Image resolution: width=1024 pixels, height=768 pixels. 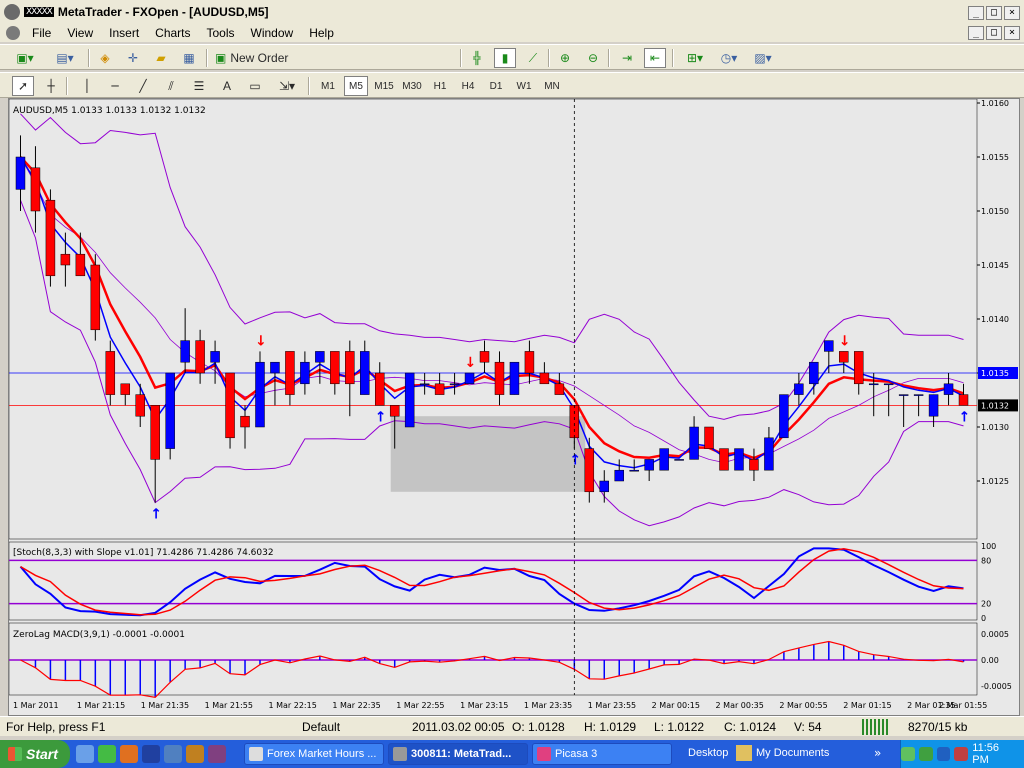 I want to click on status-datetime: 2011.03.02 00:05, so click(x=458, y=727).